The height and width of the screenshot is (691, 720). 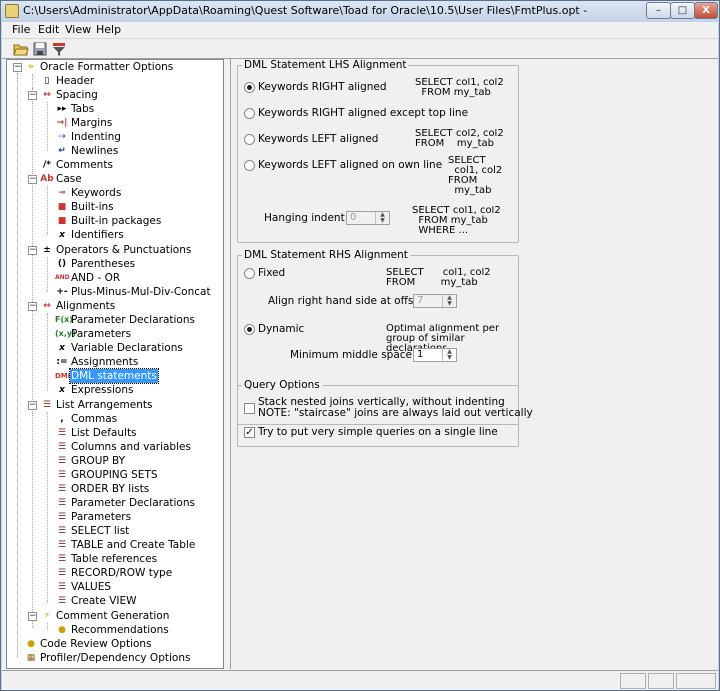 What do you see at coordinates (32, 250) in the screenshot?
I see `operators-expander: −` at bounding box center [32, 250].